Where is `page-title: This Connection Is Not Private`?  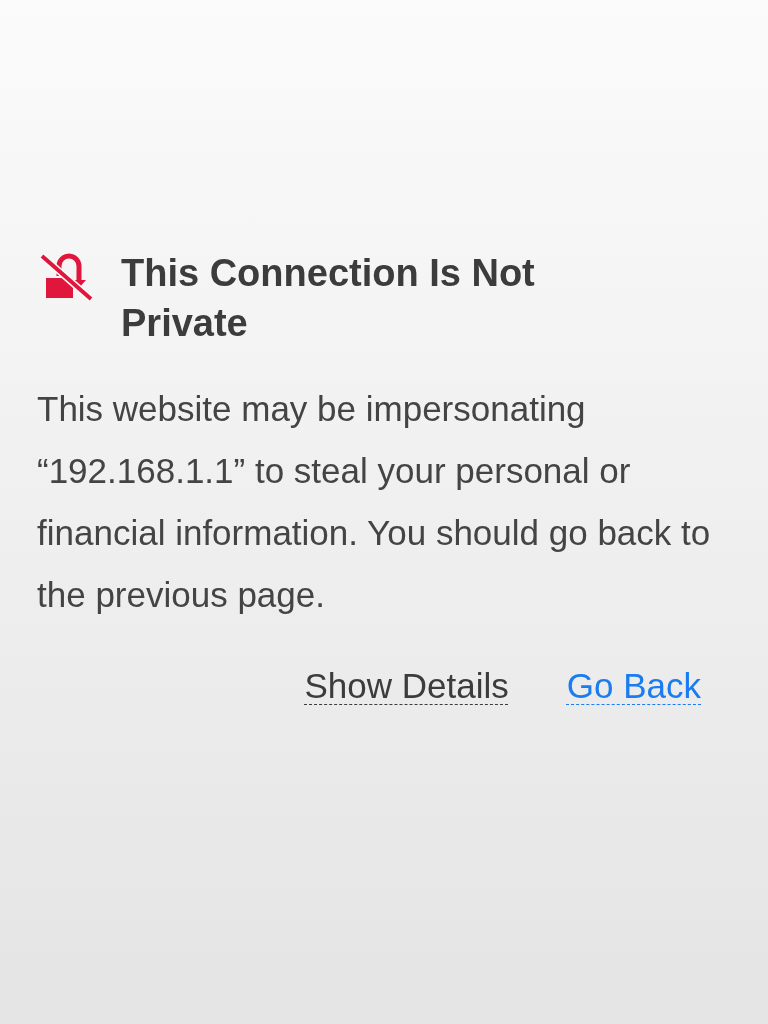 page-title: This Connection Is Not Private is located at coordinates (328, 298).